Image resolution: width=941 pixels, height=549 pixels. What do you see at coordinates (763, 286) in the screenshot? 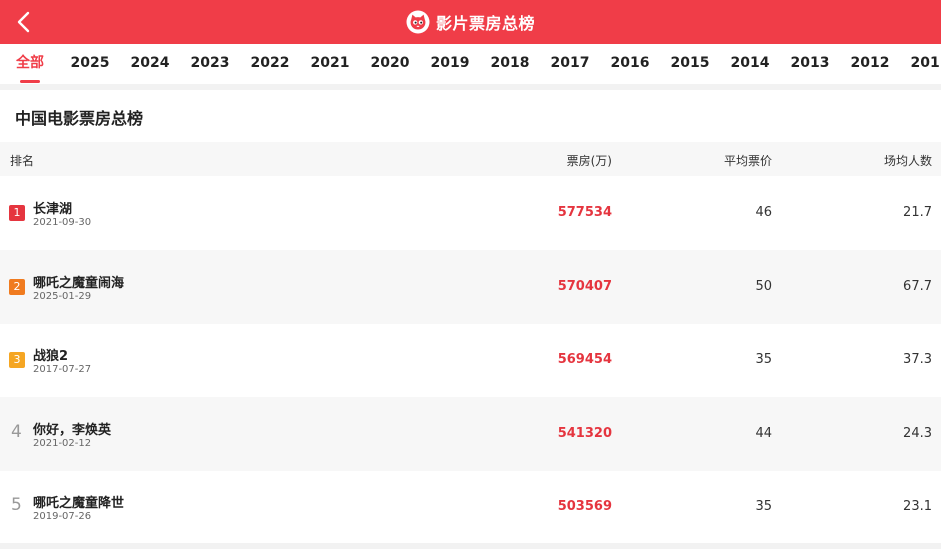
I see `avg-price: 50` at bounding box center [763, 286].